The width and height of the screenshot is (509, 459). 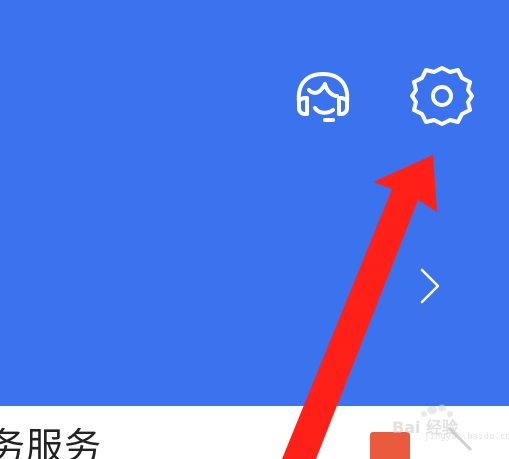 I want to click on profile-chevron-button, so click(x=430, y=286).